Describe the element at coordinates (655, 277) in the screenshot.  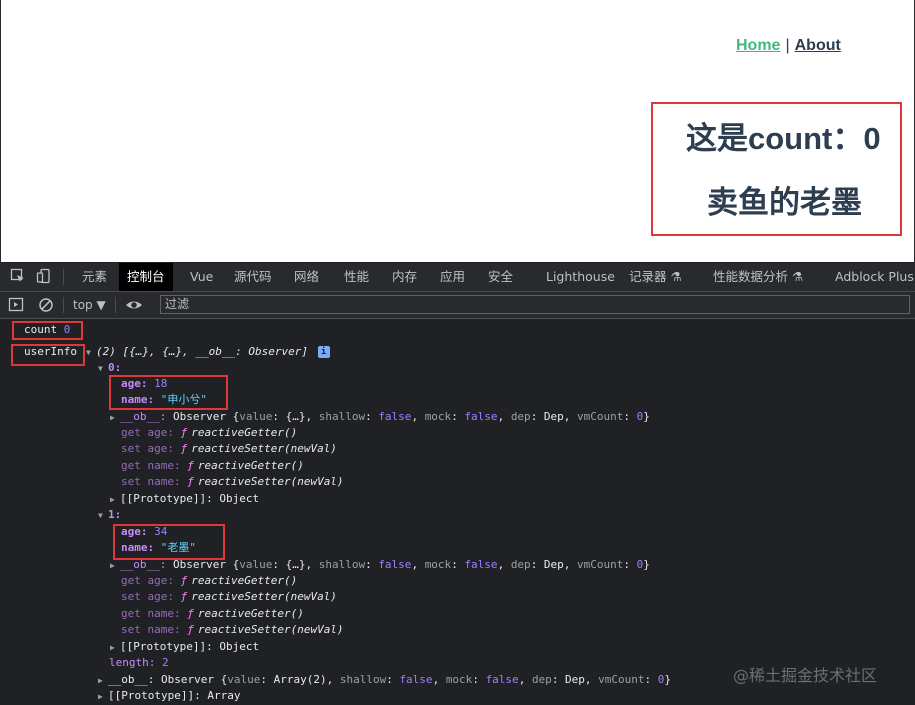
I see `tab-recorder: 记录器 ⚗` at that location.